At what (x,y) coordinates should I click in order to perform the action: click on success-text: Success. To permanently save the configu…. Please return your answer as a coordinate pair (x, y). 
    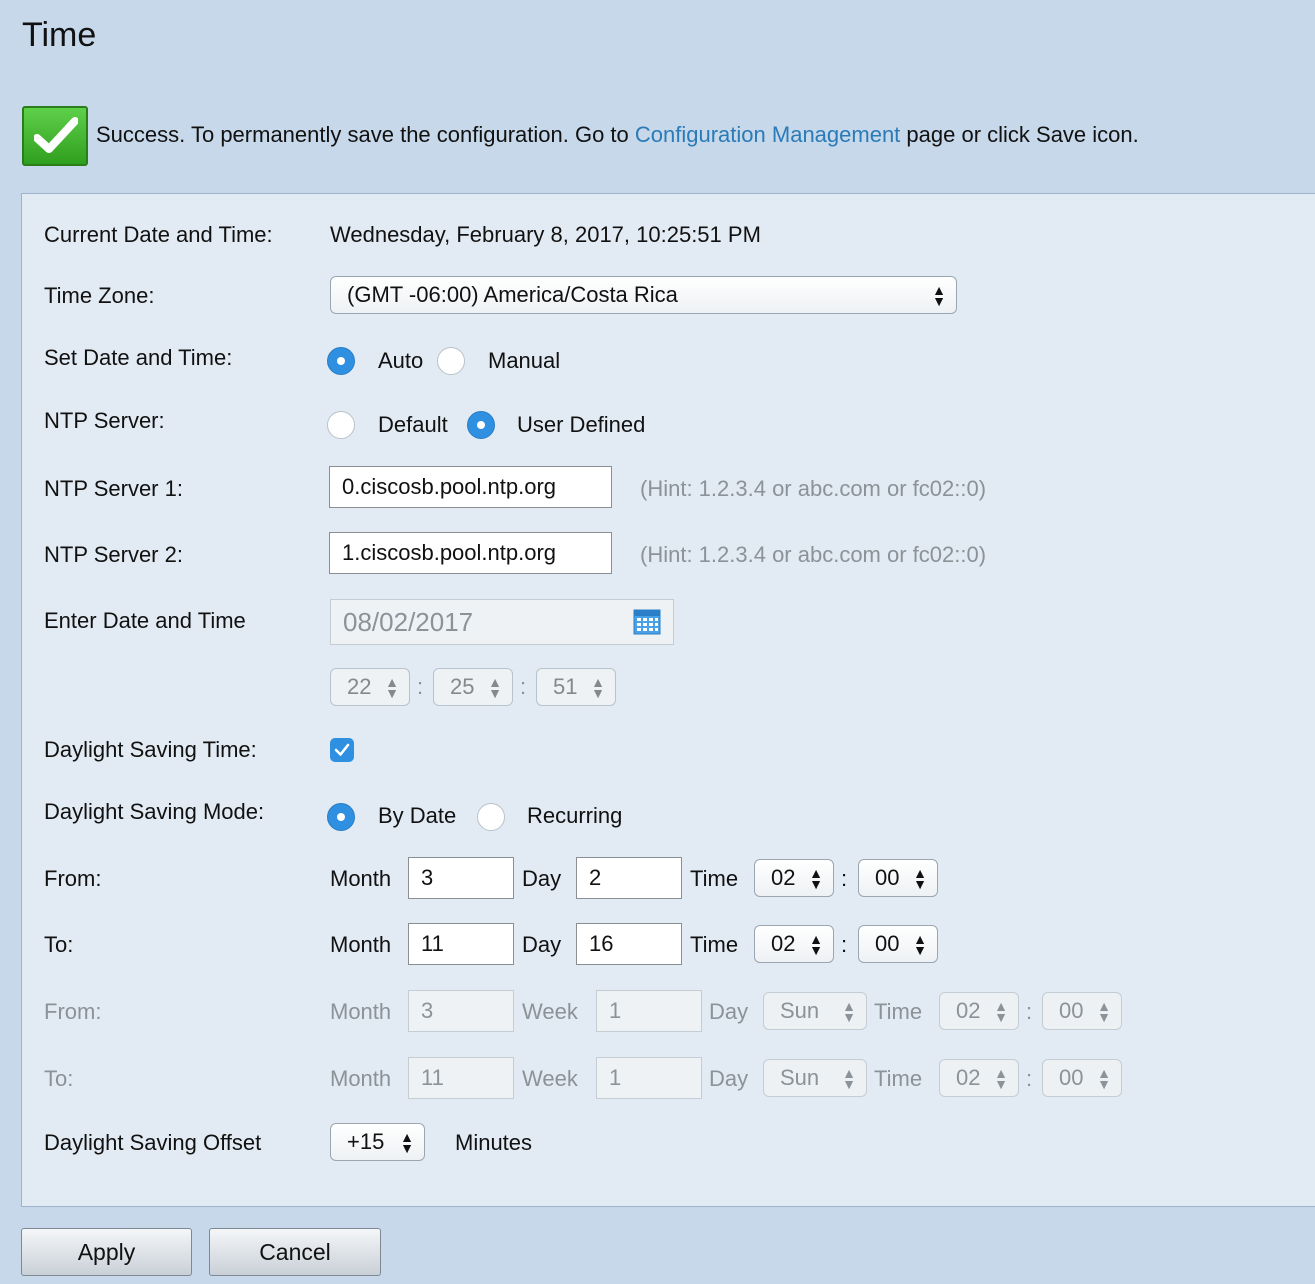
    Looking at the image, I should click on (365, 134).